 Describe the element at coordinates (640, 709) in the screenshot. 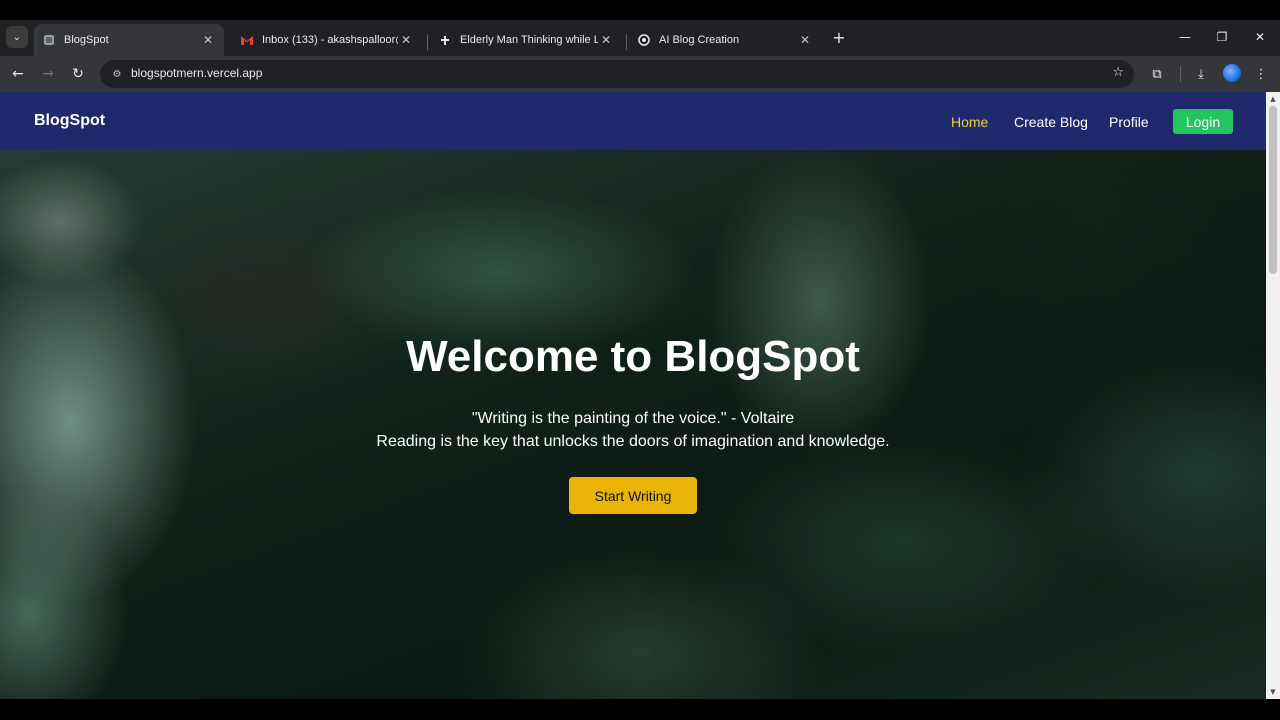

I see `screen-bottom-bar` at that location.